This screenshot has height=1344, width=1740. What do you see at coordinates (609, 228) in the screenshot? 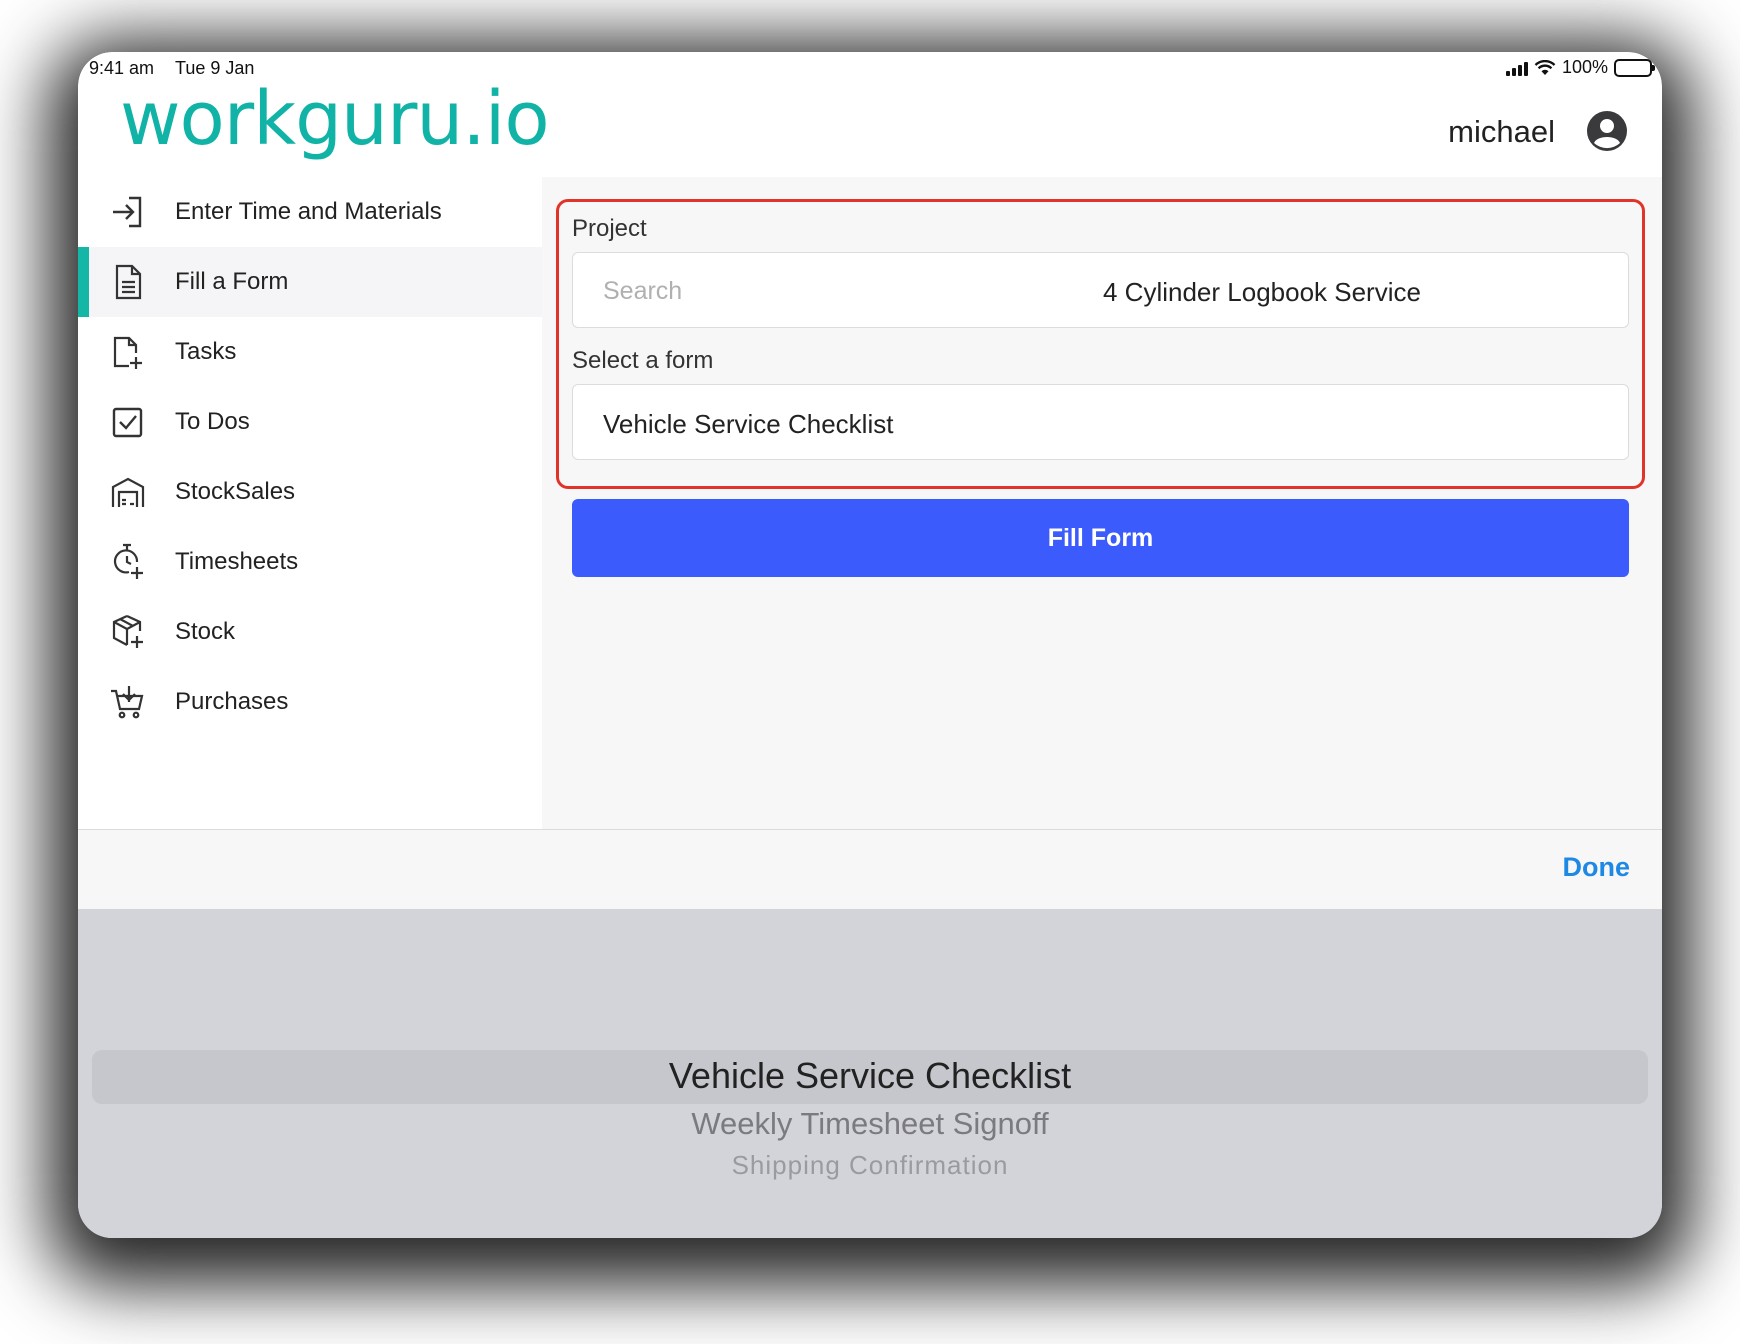
I see `project-label: Project` at bounding box center [609, 228].